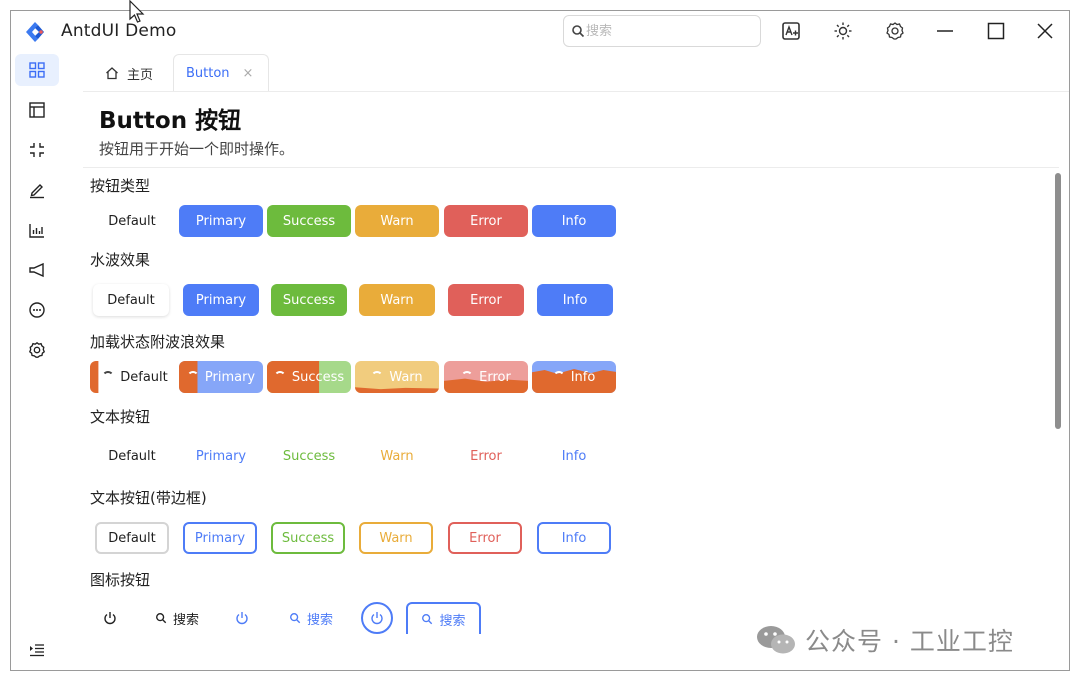  I want to click on outlined-info-button: Info, so click(574, 538).